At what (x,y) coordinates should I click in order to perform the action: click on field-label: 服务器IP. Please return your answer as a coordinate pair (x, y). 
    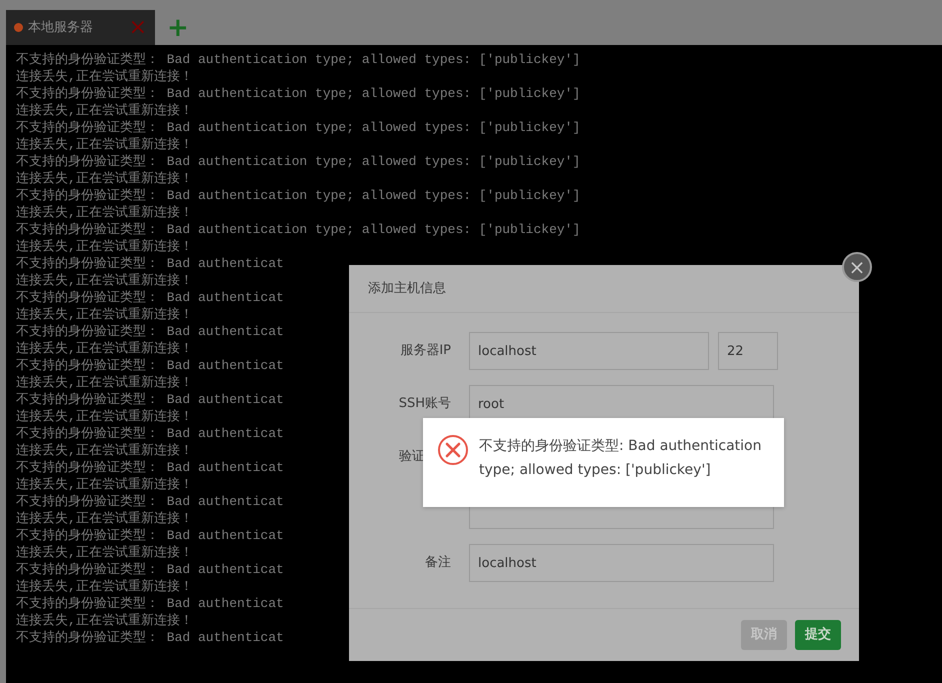
    Looking at the image, I should click on (425, 350).